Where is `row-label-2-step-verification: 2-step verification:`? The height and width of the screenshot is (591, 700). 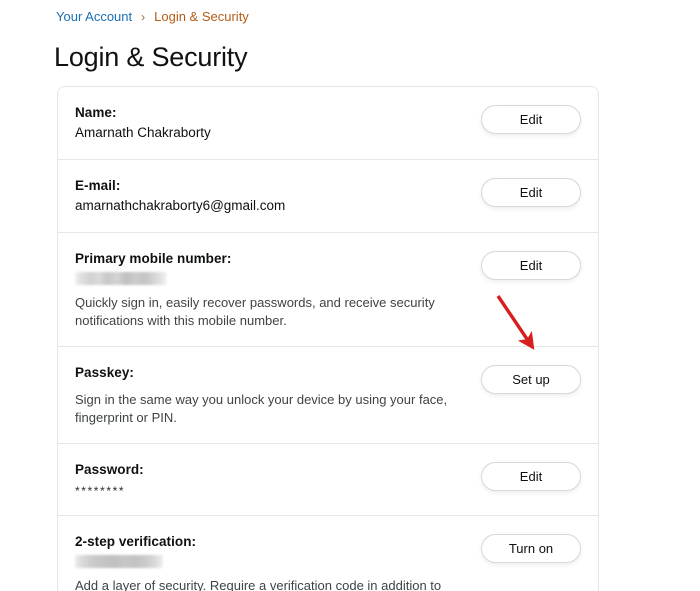
row-label-2-step-verification: 2-step verification: is located at coordinates (136, 541).